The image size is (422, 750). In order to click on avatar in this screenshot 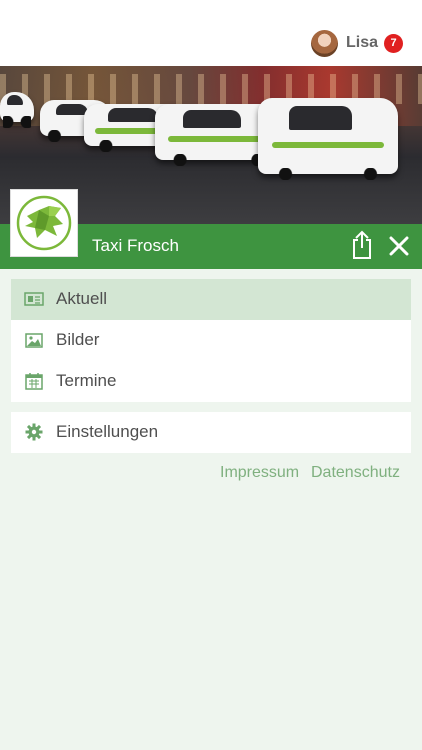, I will do `click(324, 43)`.